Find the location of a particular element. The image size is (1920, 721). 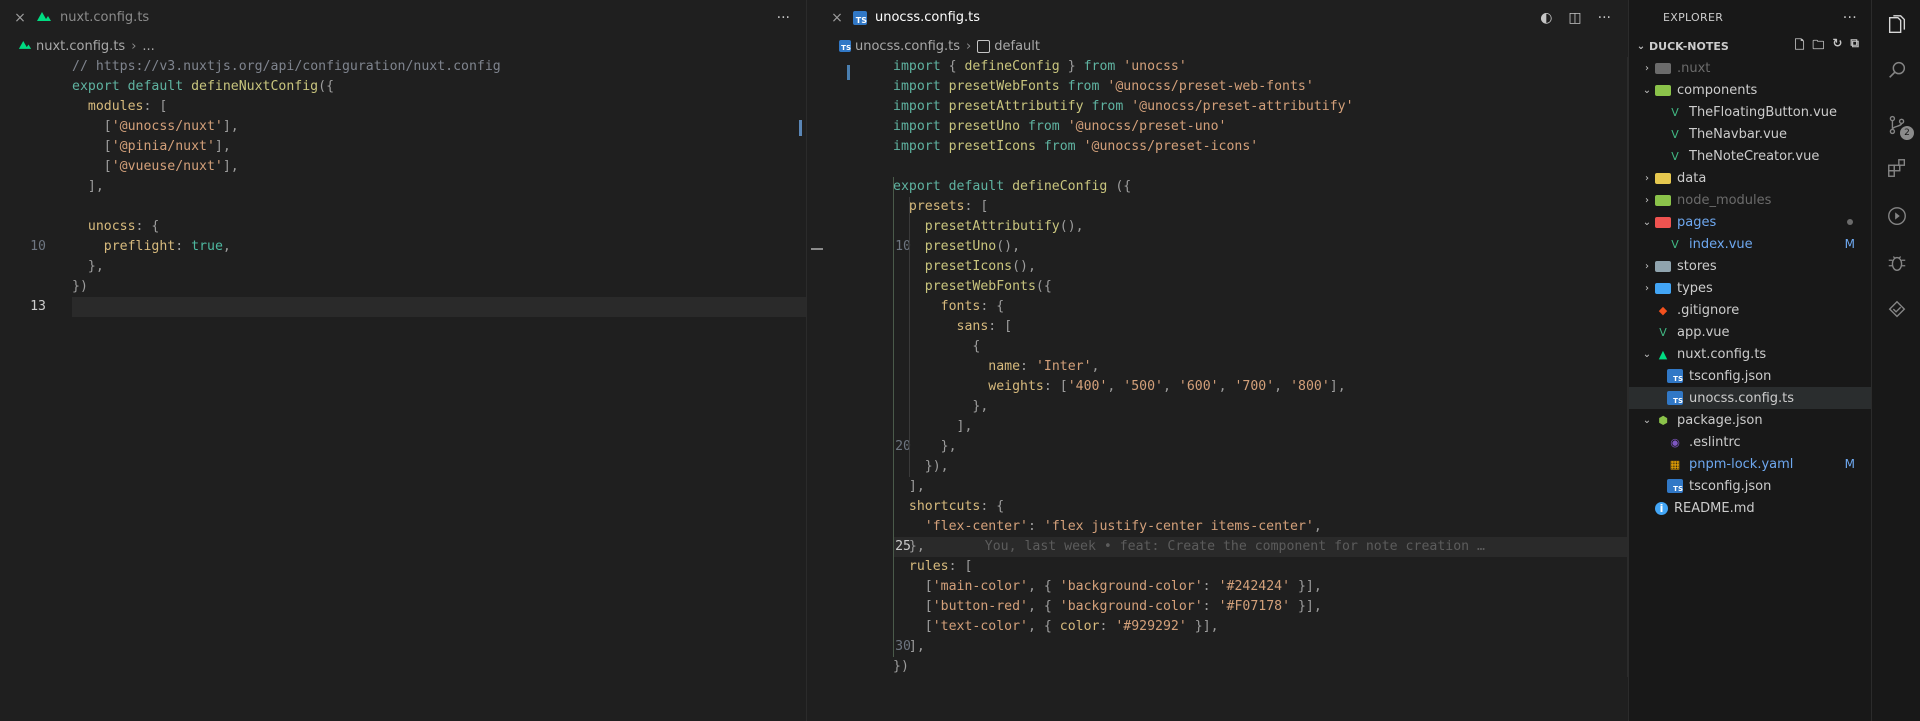

code-line: name: 'Inter', is located at coordinates (1217, 367).